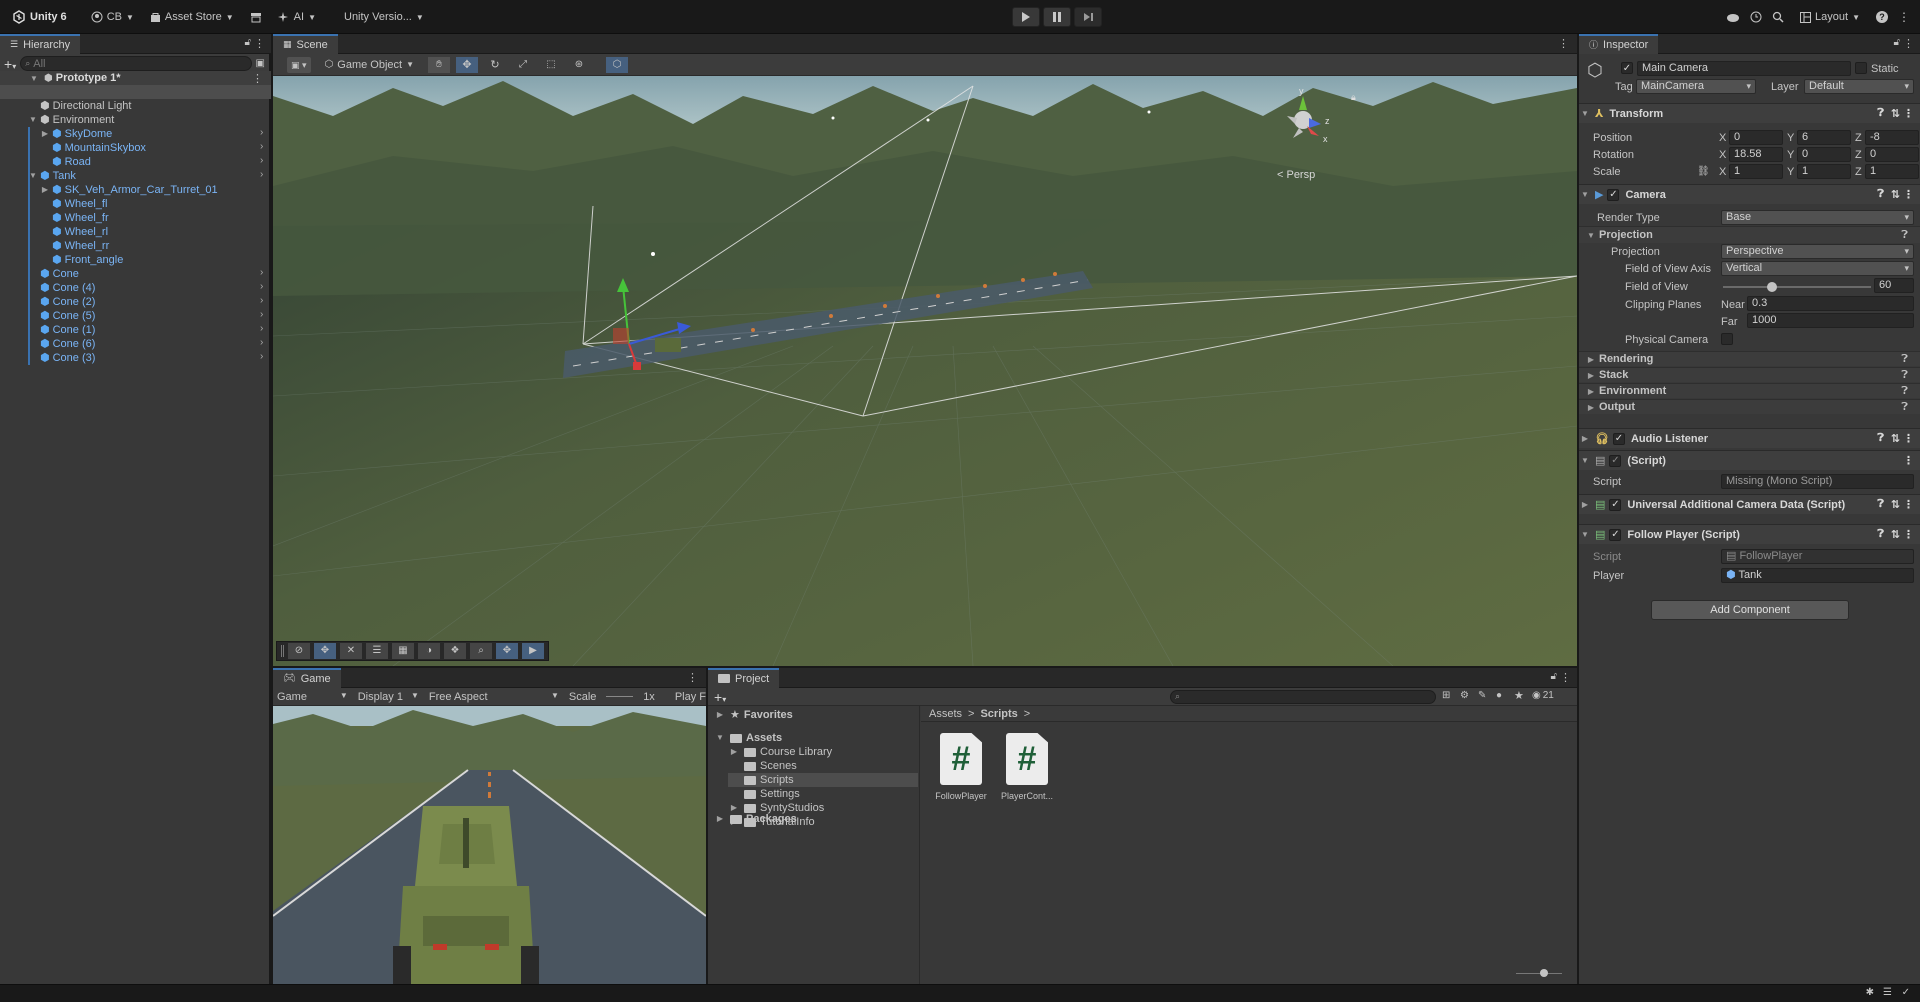 Image resolution: width=1920 pixels, height=1002 pixels. What do you see at coordinates (1613, 194) in the screenshot?
I see `camera-enabled-checkbox: ✓` at bounding box center [1613, 194].